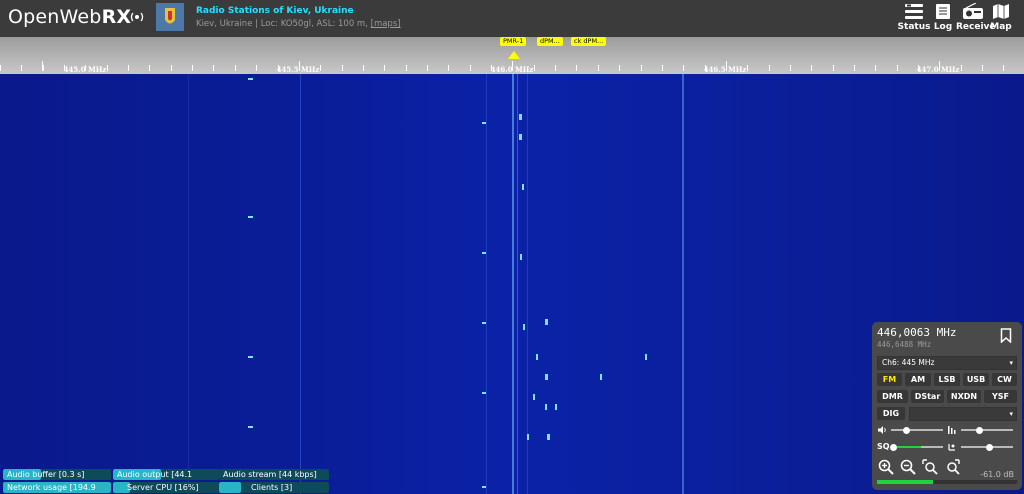  I want to click on map-button: Map, so click(1001, 19).